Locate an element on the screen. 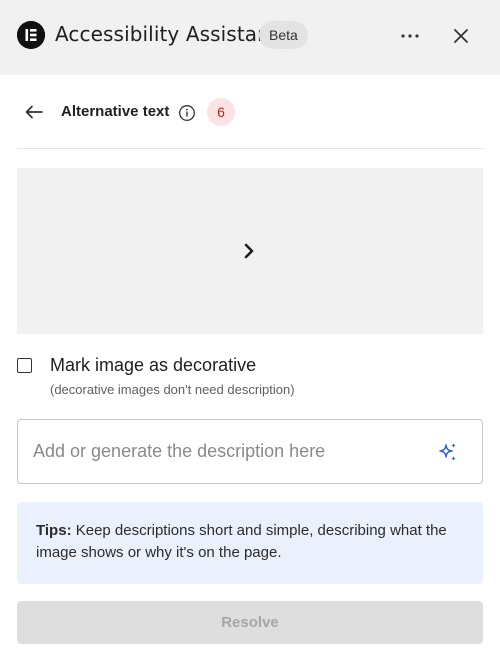 This screenshot has width=500, height=669. generate-description-button is located at coordinates (448, 452).